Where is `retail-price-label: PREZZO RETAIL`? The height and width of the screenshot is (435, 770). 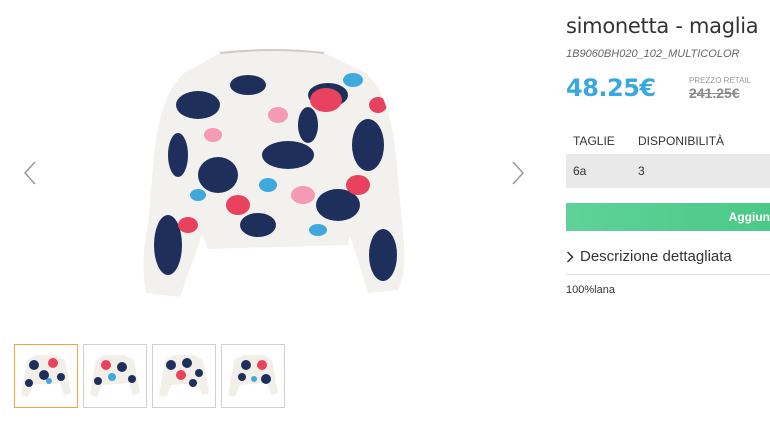
retail-price-label: PREZZO RETAIL is located at coordinates (720, 80).